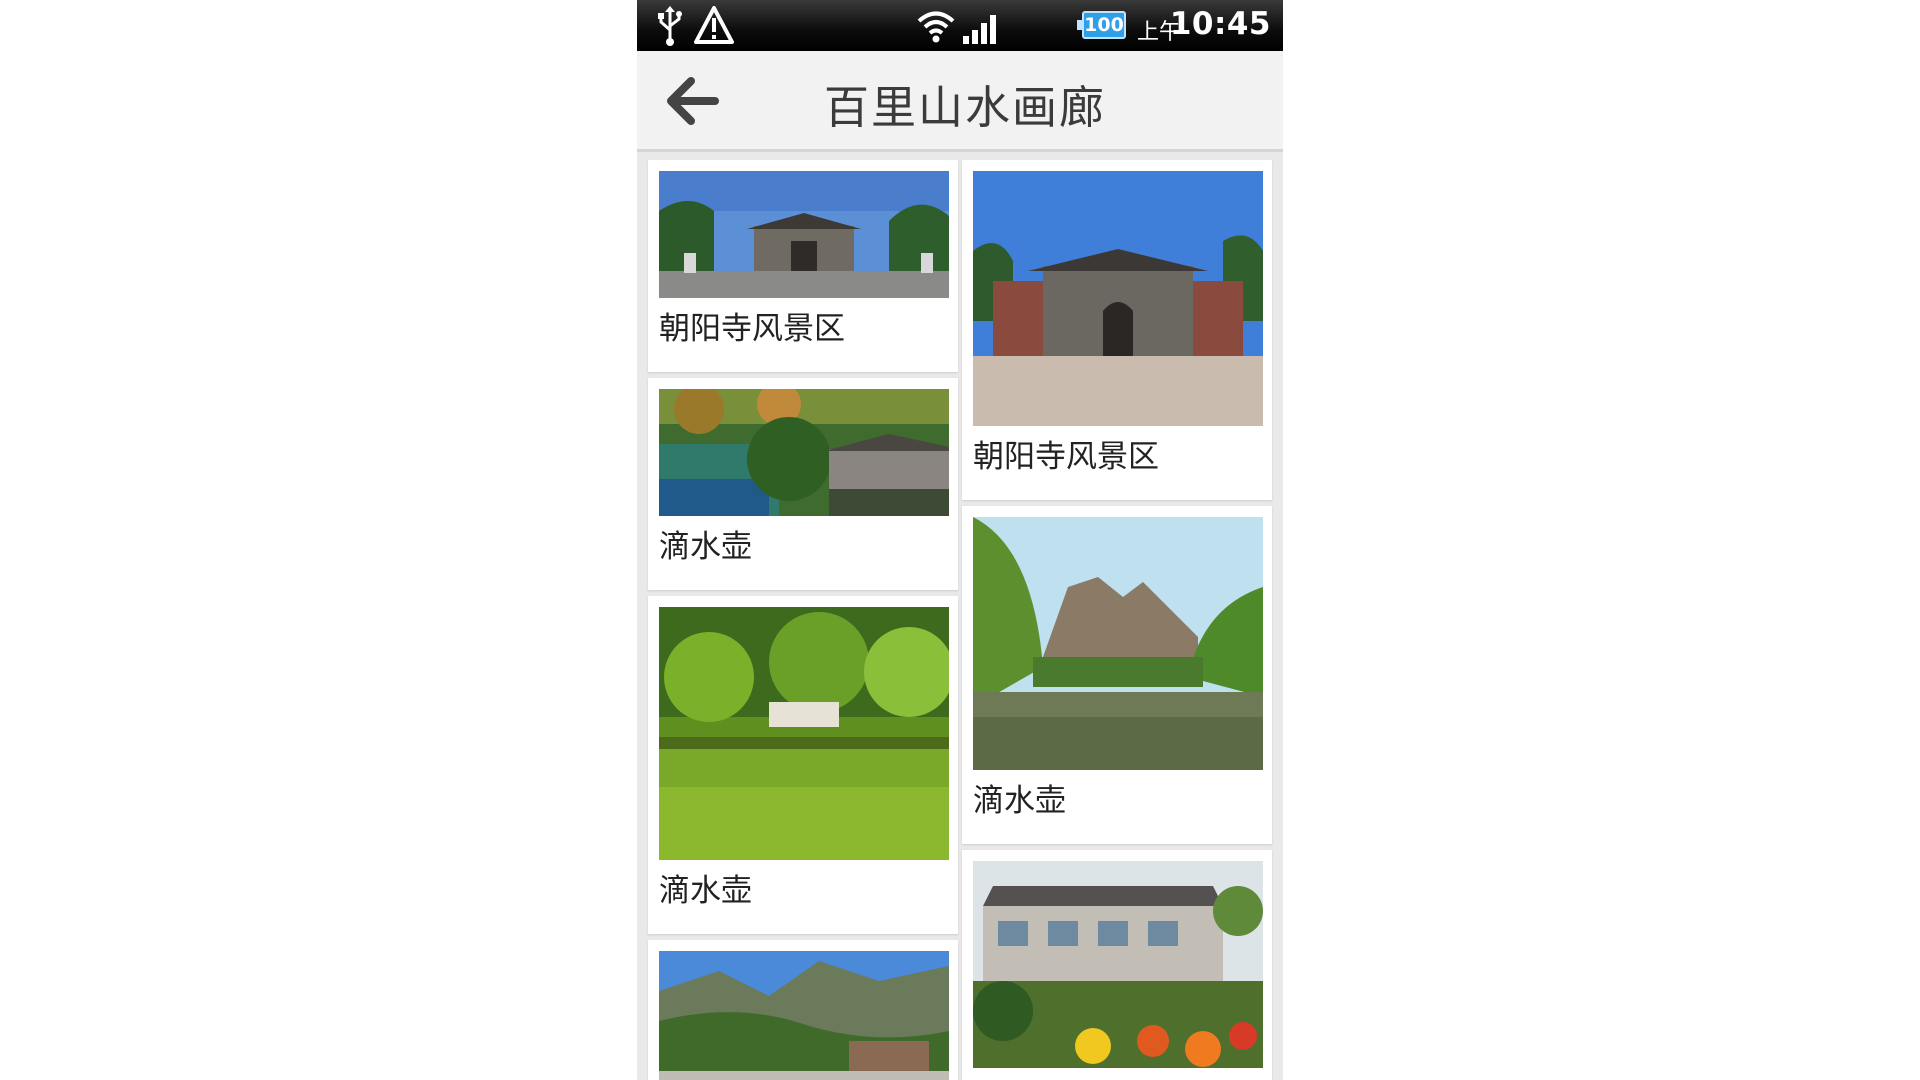  What do you see at coordinates (979, 29) in the screenshot?
I see `signal-icon` at bounding box center [979, 29].